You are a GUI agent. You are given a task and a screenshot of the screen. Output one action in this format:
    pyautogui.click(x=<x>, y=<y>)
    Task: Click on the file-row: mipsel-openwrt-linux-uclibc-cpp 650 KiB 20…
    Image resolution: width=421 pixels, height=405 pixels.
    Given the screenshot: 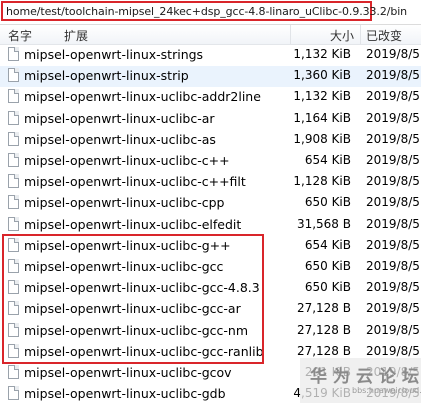 What is the action you would take?
    pyautogui.click(x=210, y=203)
    